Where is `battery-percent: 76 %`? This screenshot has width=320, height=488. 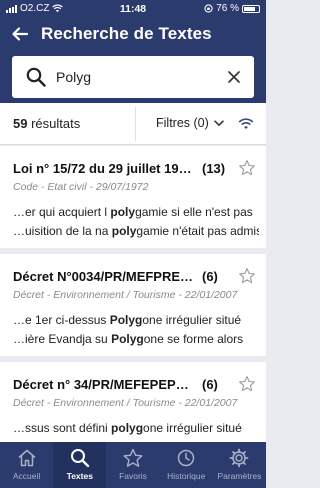
battery-percent: 76 % is located at coordinates (227, 8).